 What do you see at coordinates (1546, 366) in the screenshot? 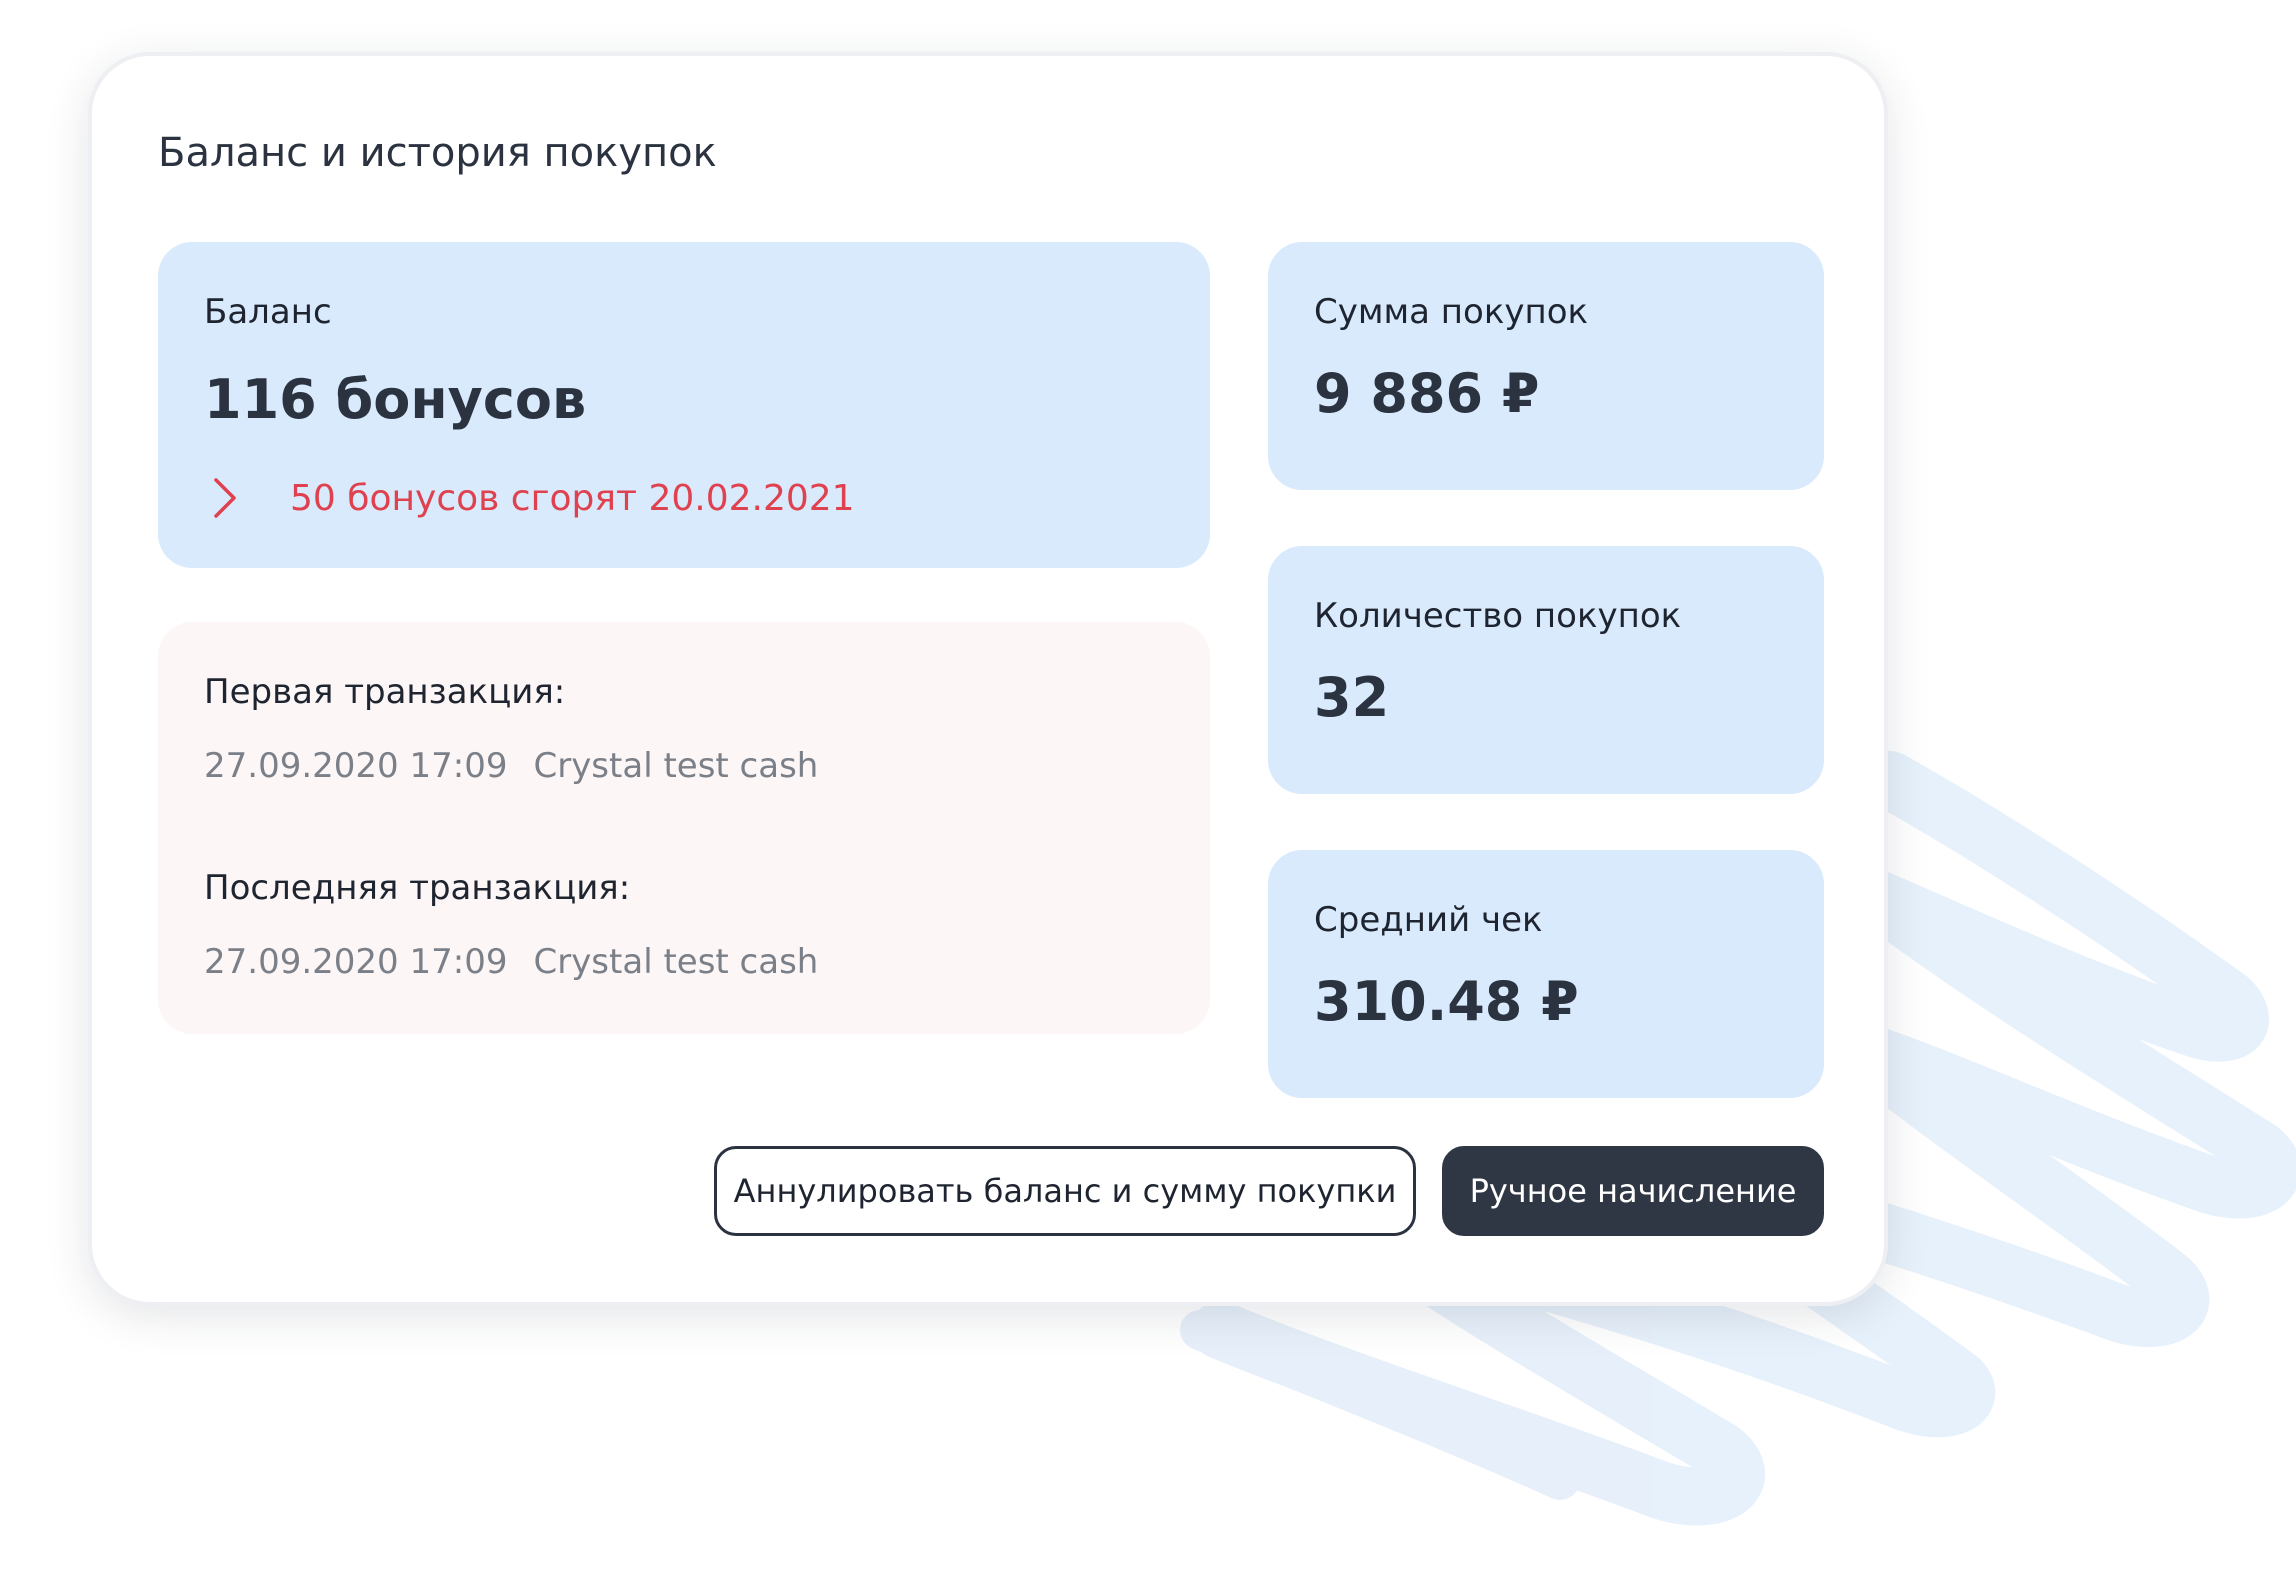
I see `purchase-sum-tile: Сумма покупок 9 886 ₽` at bounding box center [1546, 366].